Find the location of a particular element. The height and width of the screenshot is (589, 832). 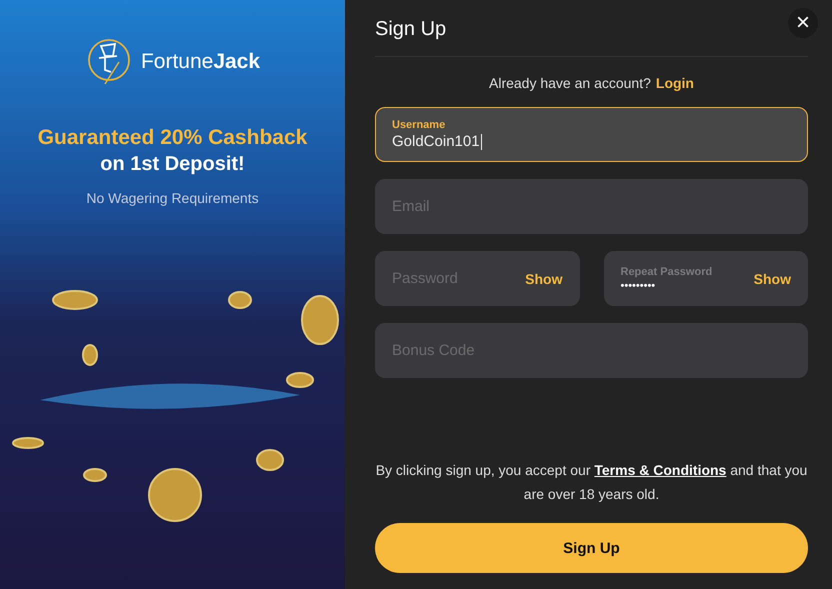

login-link: Login is located at coordinates (675, 83).